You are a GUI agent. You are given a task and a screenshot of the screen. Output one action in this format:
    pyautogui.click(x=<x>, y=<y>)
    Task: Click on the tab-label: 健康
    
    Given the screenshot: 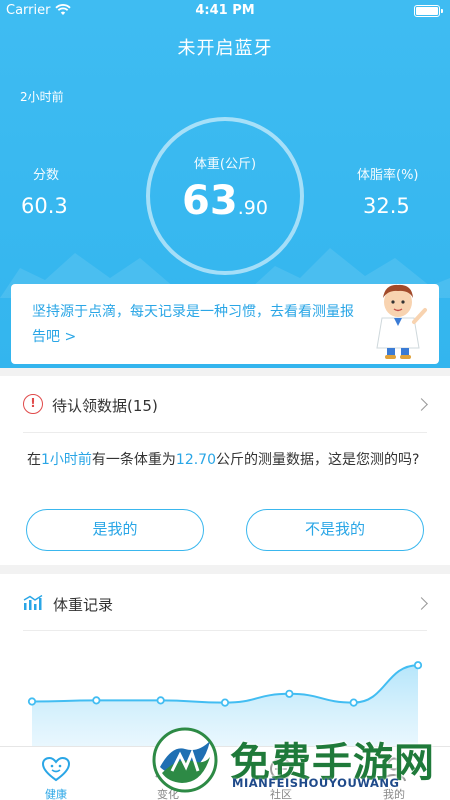 What is the action you would take?
    pyautogui.click(x=56, y=794)
    